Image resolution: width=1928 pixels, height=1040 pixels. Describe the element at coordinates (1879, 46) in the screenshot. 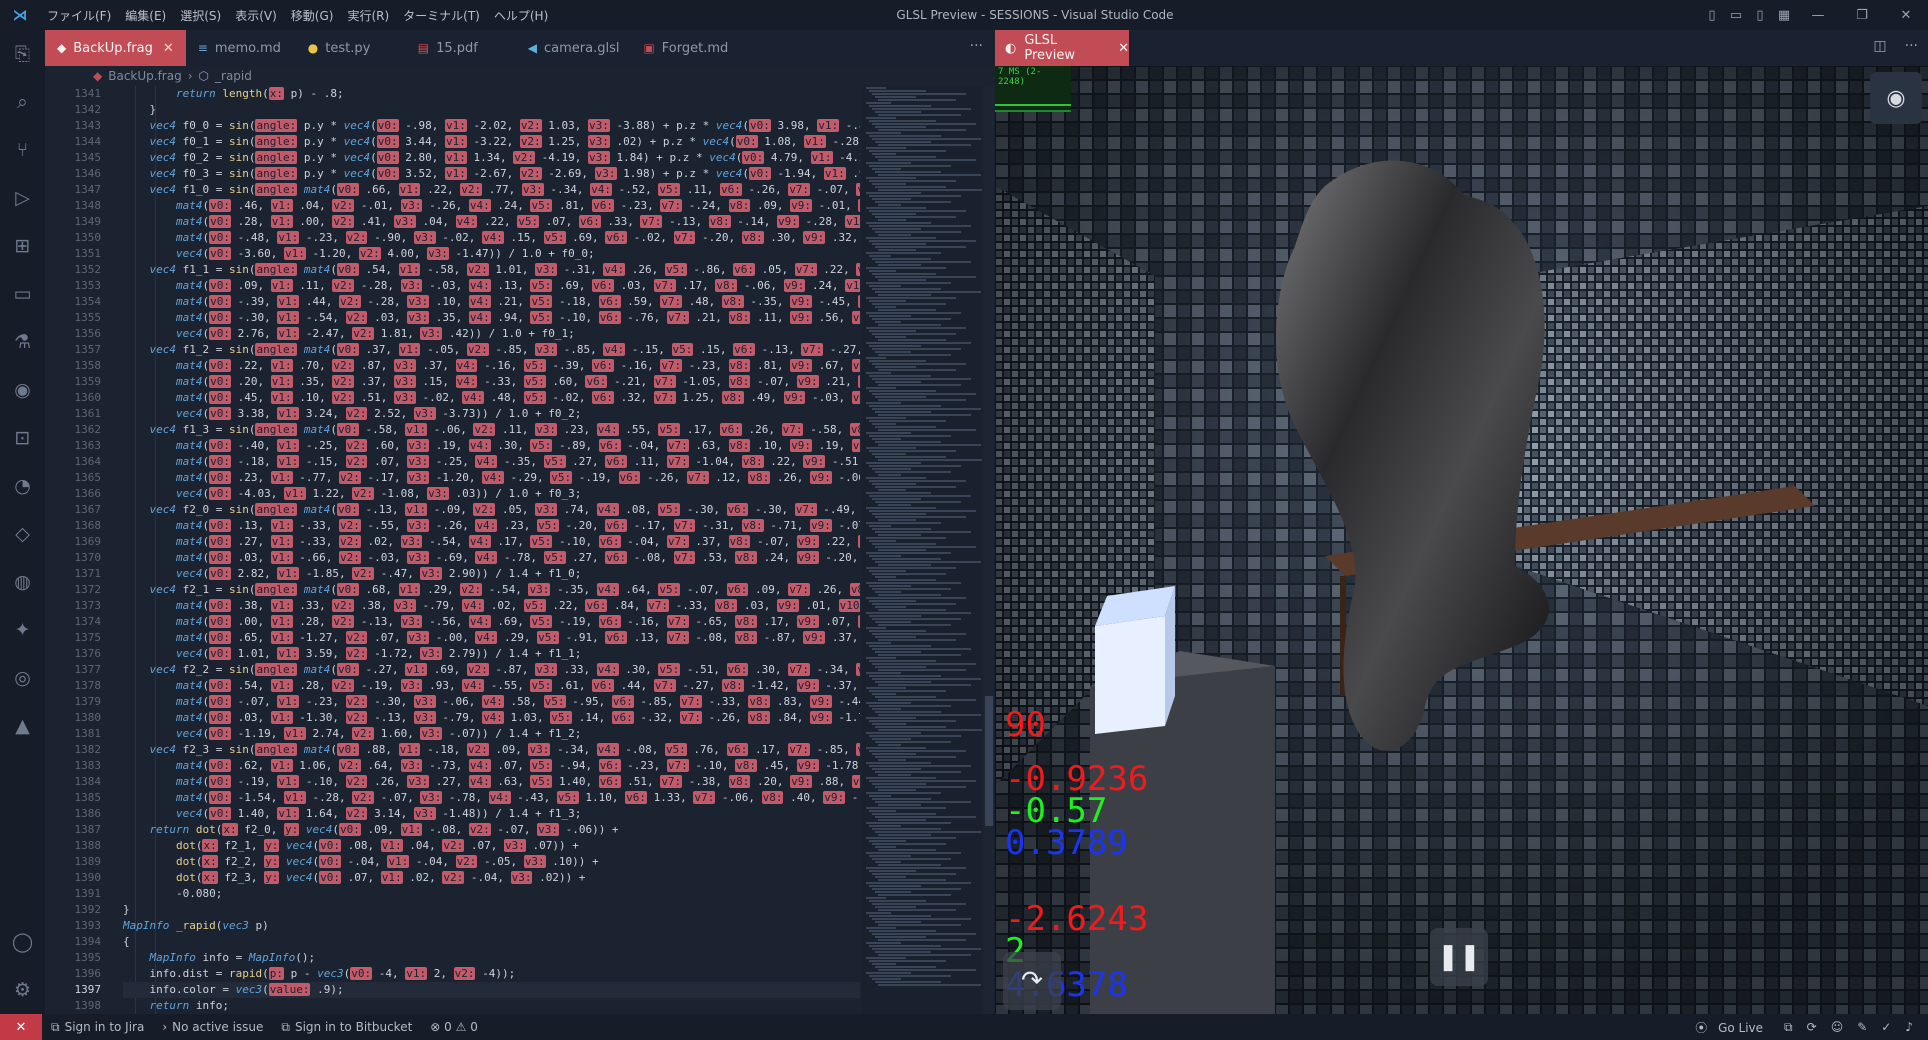

I see `split-editor-icon: ◫` at that location.